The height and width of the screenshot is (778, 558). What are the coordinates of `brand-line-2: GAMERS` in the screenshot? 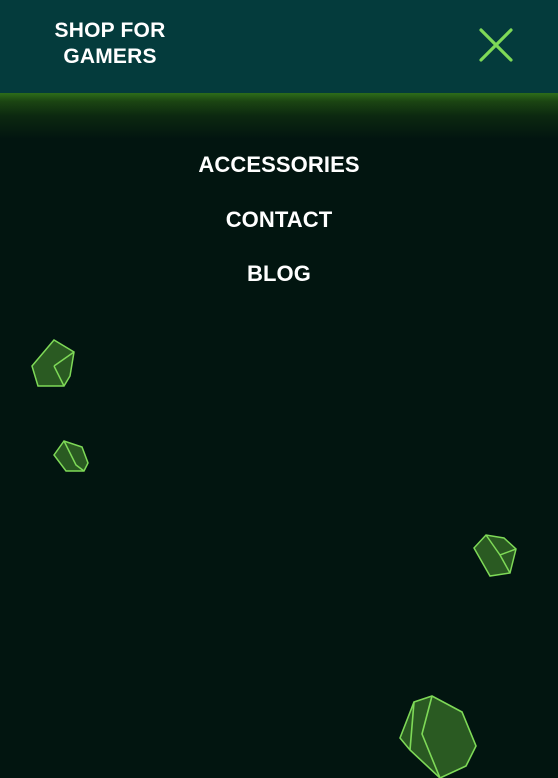 It's located at (110, 56).